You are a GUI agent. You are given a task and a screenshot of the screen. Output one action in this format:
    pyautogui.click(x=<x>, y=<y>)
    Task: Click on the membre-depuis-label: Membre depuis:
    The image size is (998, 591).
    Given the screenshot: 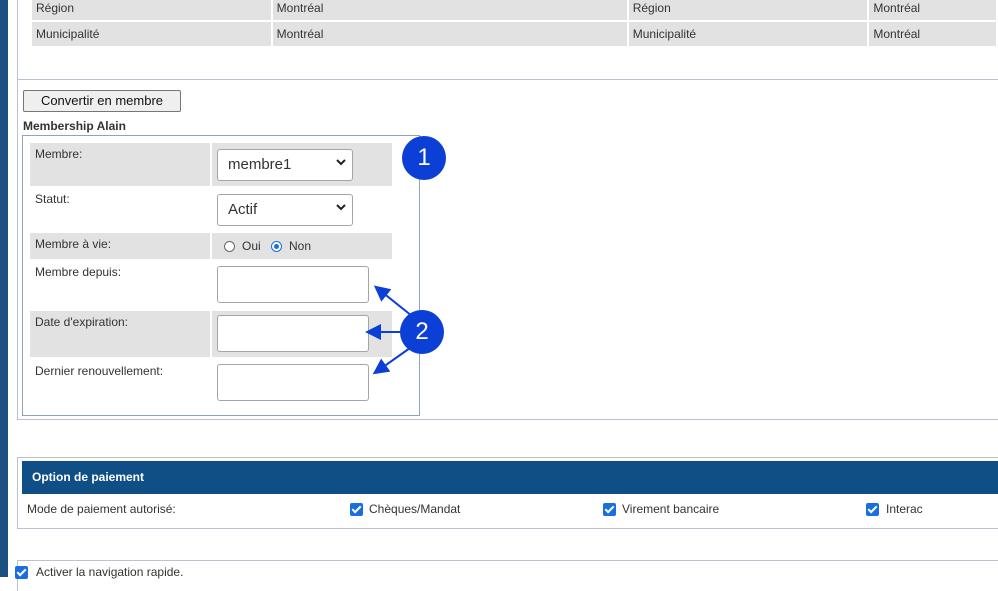 What is the action you would take?
    pyautogui.click(x=78, y=272)
    